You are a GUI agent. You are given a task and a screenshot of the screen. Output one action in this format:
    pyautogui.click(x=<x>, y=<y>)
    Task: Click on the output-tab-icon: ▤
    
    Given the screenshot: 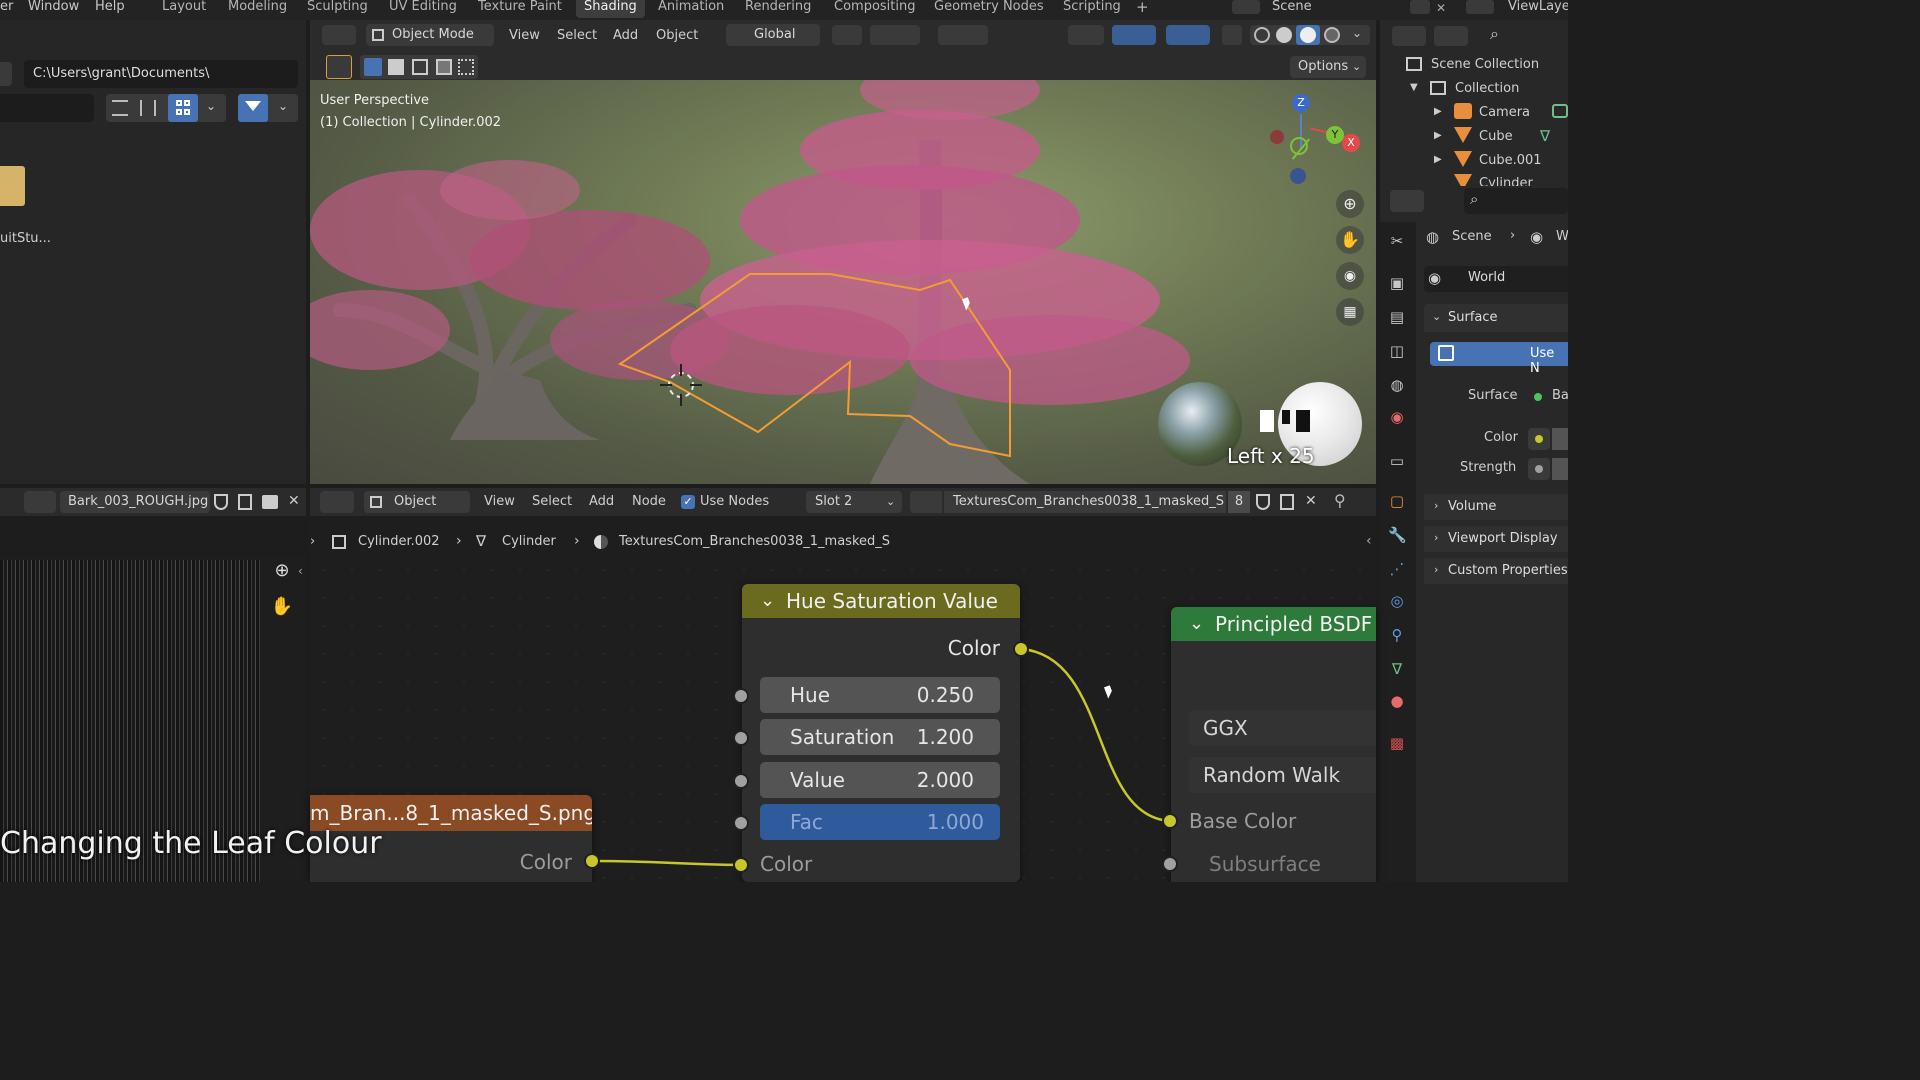 What is the action you would take?
    pyautogui.click(x=1397, y=317)
    